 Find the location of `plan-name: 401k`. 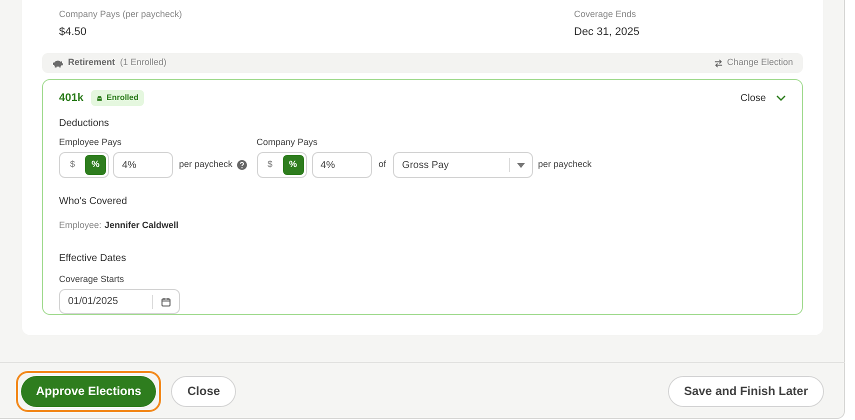

plan-name: 401k is located at coordinates (71, 98).